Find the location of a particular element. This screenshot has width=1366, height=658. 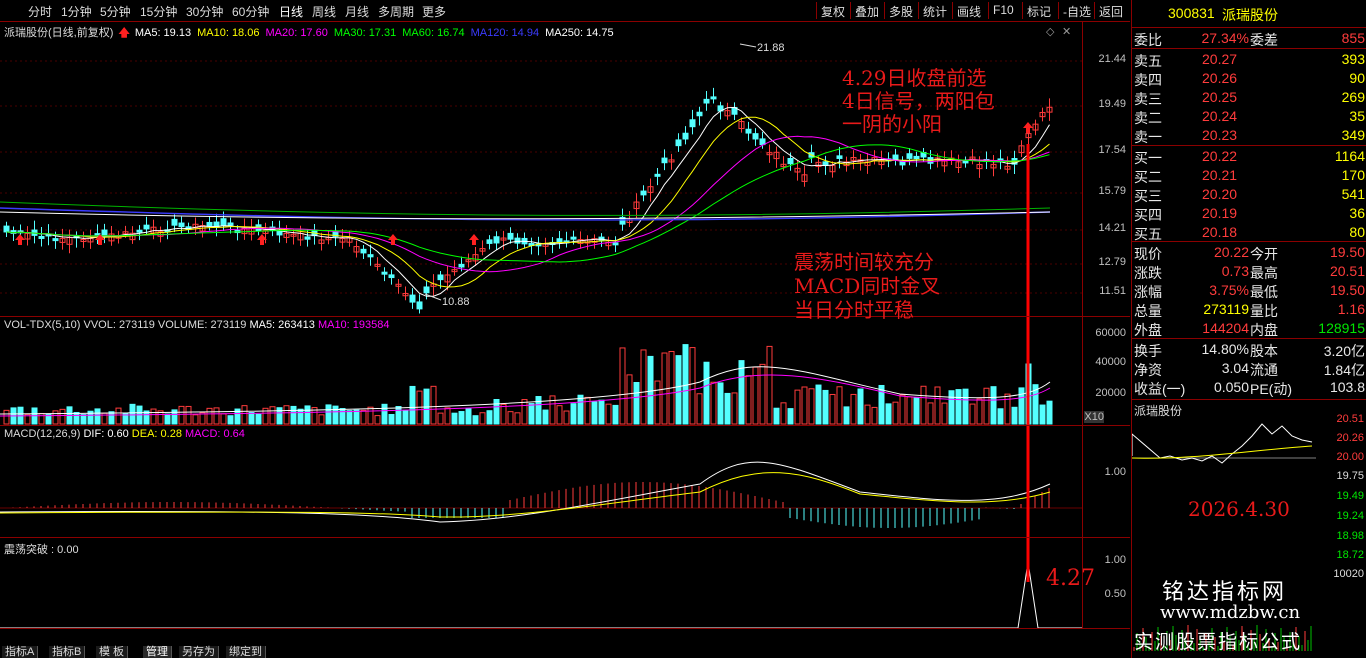

stat-row: 换手 14.80% 股本 3.20亿 is located at coordinates (1249, 349).